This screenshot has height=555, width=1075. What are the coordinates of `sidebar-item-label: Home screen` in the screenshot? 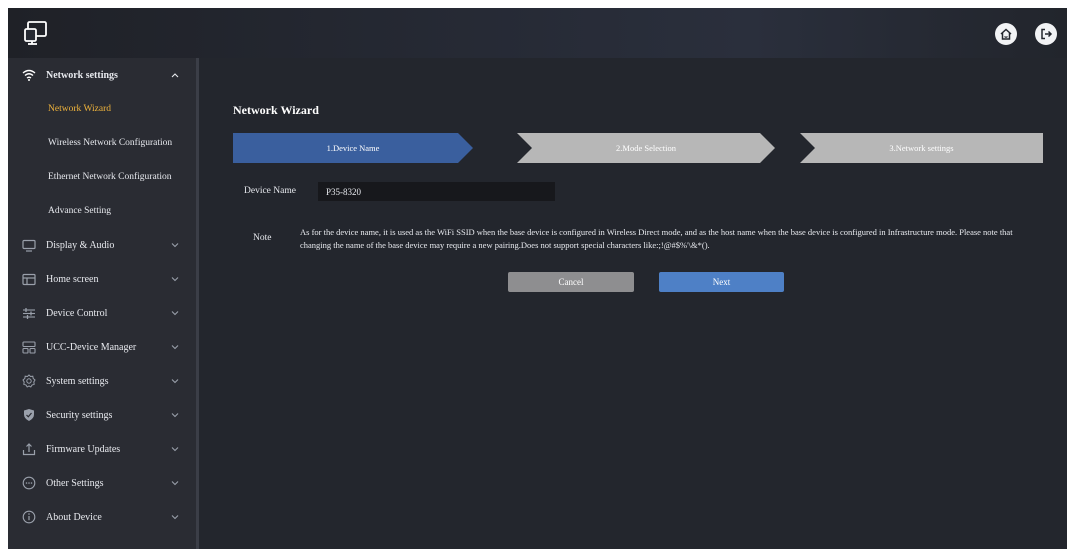 It's located at (72, 279).